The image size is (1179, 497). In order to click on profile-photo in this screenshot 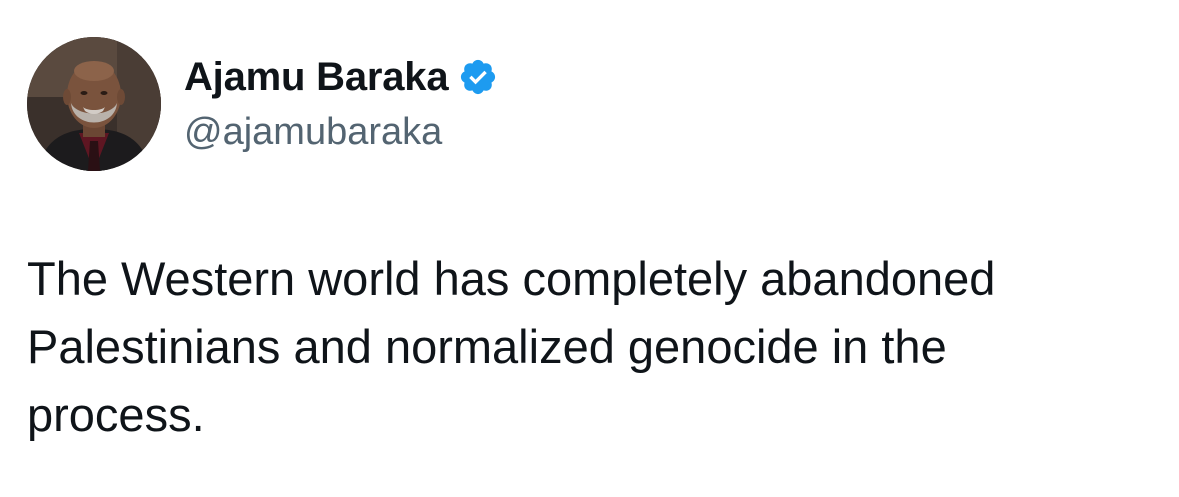, I will do `click(94, 104)`.